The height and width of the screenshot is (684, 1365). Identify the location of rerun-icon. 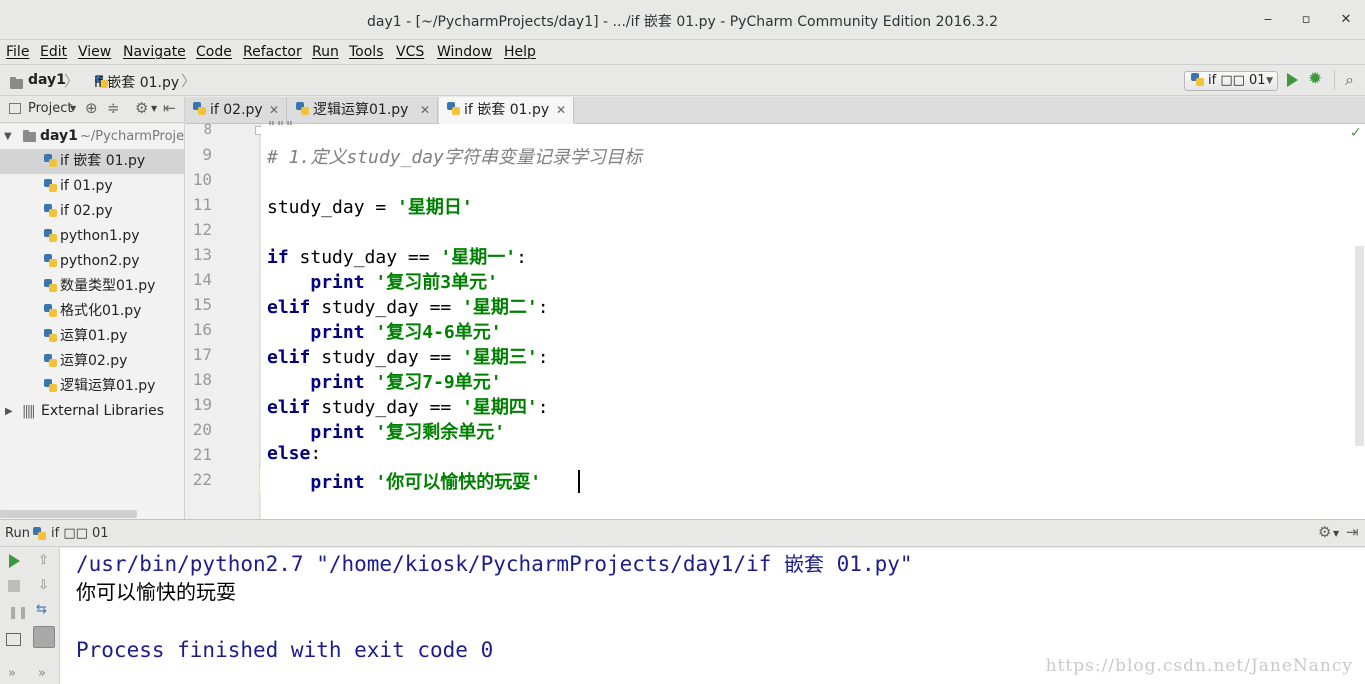
(14, 561).